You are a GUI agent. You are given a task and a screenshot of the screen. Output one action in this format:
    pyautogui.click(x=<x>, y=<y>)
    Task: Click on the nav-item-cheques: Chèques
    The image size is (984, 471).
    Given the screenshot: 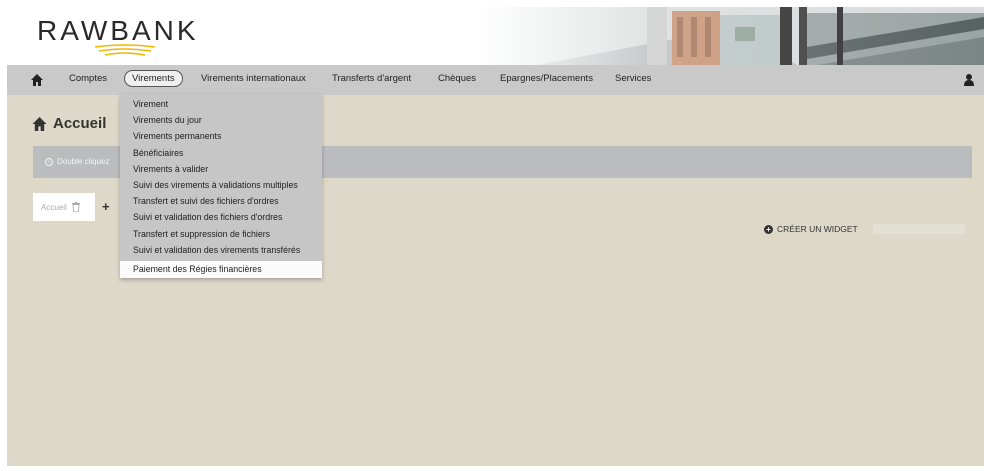 What is the action you would take?
    pyautogui.click(x=457, y=78)
    